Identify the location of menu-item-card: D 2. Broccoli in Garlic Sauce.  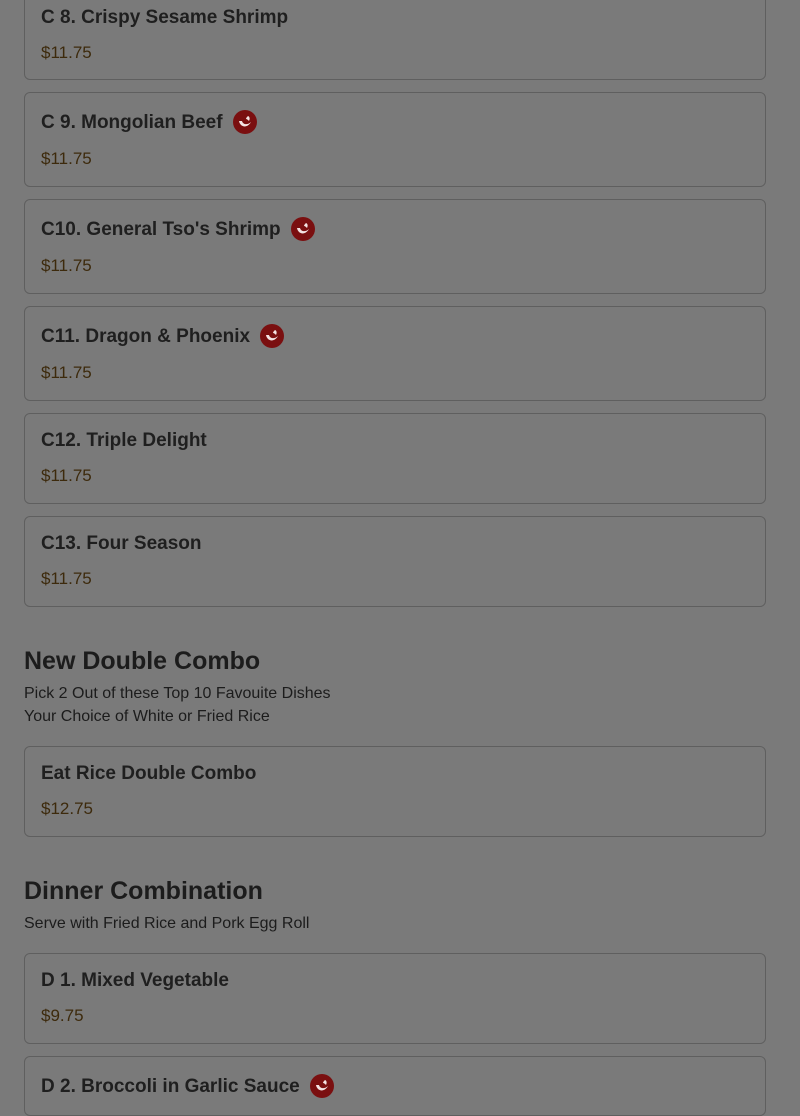
(395, 1086).